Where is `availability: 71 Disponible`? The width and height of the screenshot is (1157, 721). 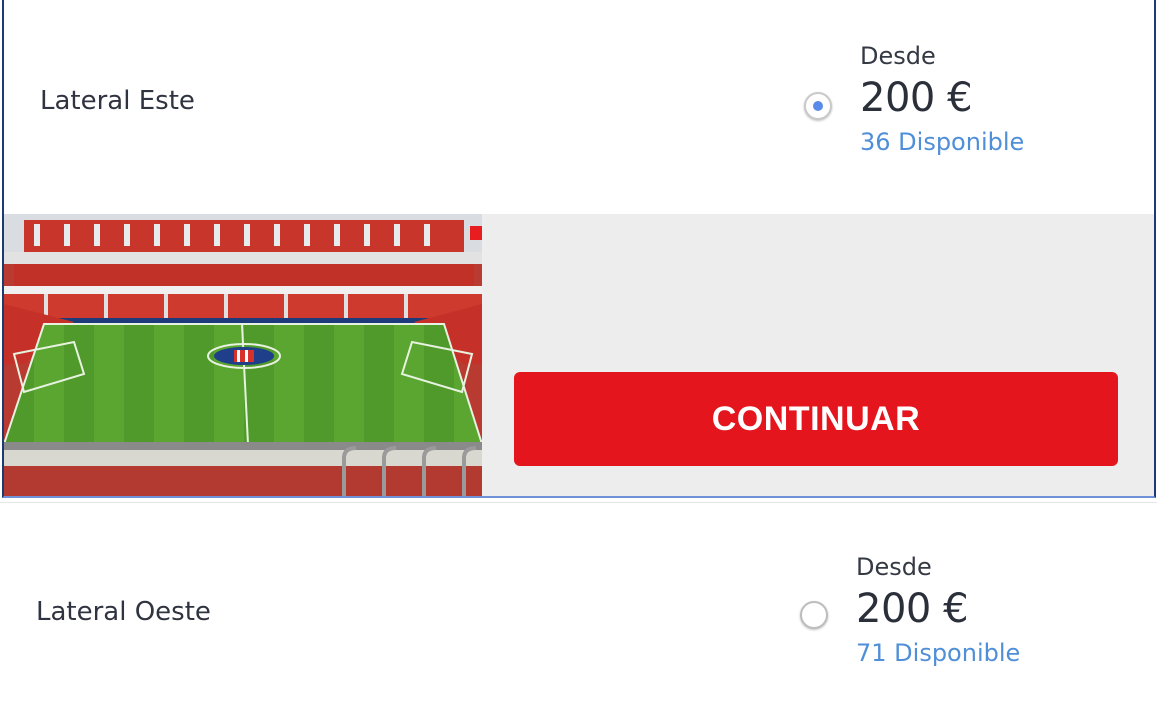 availability: 71 Disponible is located at coordinates (938, 653).